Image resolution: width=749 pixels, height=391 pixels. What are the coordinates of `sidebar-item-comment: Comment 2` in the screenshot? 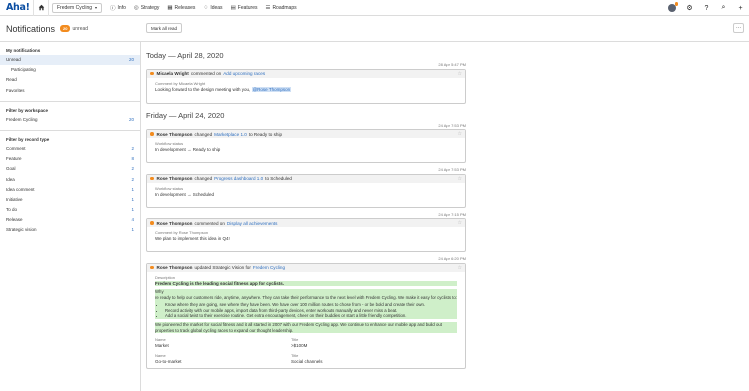 It's located at (70, 149).